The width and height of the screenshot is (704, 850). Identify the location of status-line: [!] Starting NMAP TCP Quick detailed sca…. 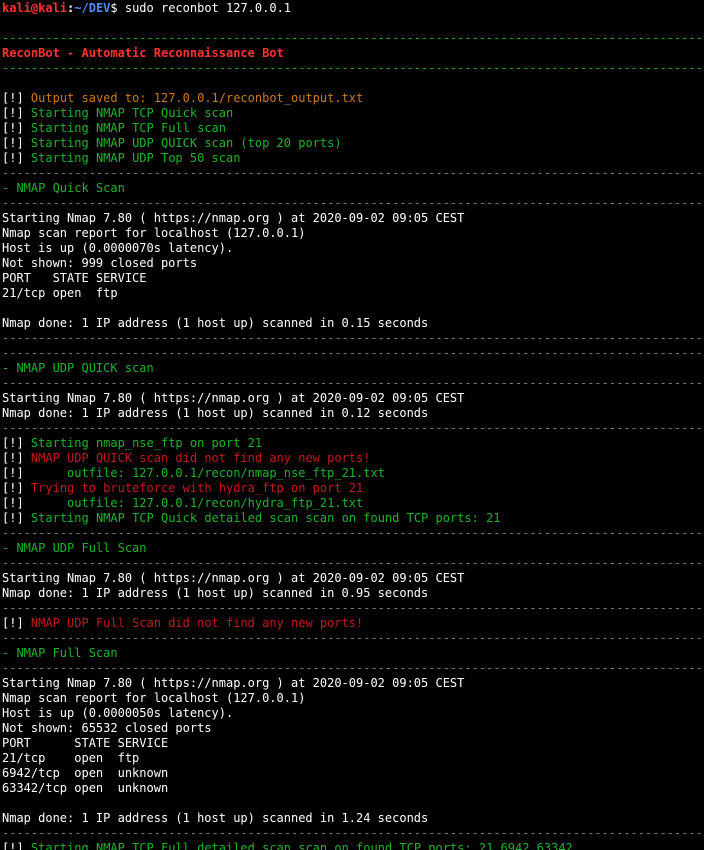
(251, 518).